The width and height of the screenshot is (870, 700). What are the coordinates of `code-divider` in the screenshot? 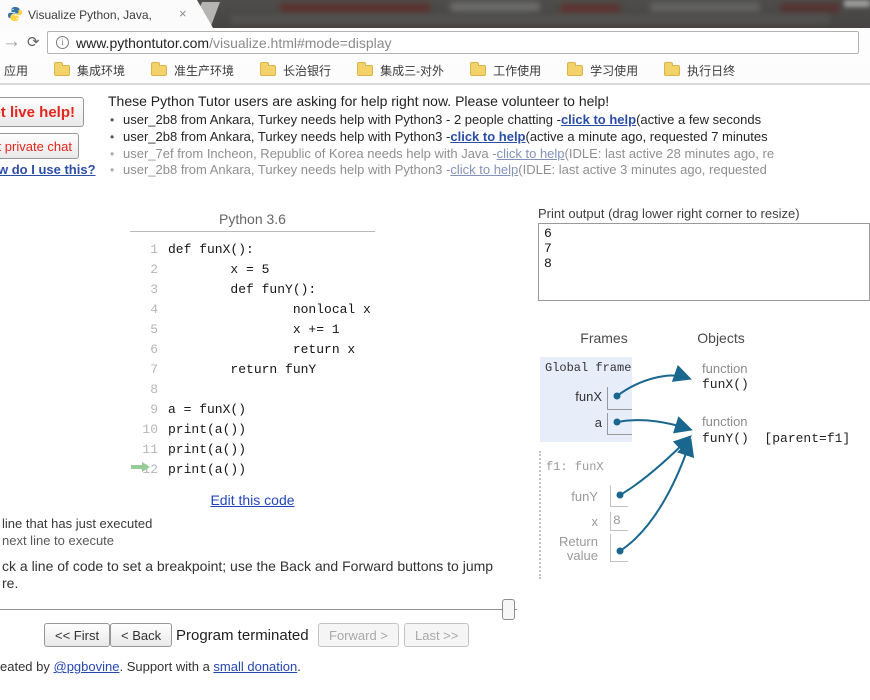 It's located at (252, 231).